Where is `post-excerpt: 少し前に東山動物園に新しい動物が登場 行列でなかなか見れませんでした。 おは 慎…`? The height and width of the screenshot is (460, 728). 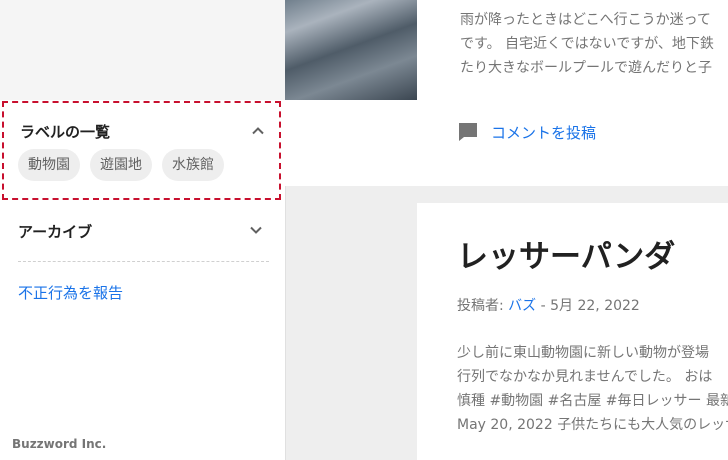
post-excerpt: 少し前に東山動物園に新しい動物が登場 行列でなかなか見れませんでした。 おは 慎… is located at coordinates (592, 389).